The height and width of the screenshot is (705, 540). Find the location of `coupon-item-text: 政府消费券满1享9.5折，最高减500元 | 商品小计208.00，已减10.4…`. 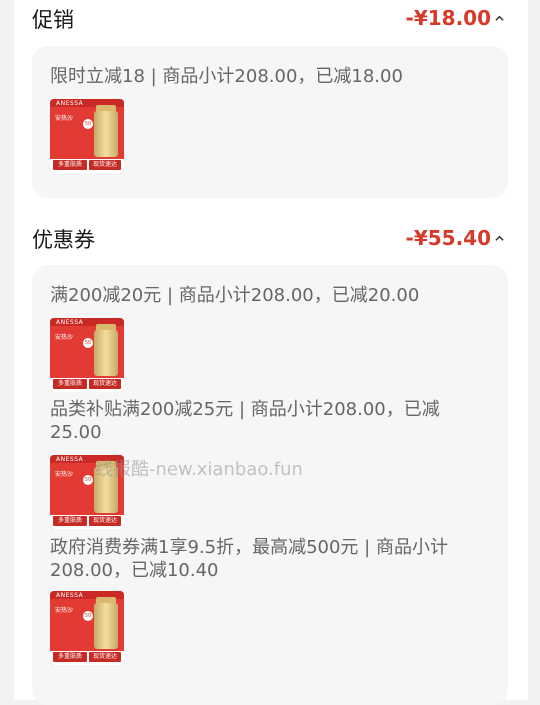

coupon-item-text: 政府消费券满1享9.5折，最高减500元 | 商品小计208.00，已减10.4… is located at coordinates (249, 559).